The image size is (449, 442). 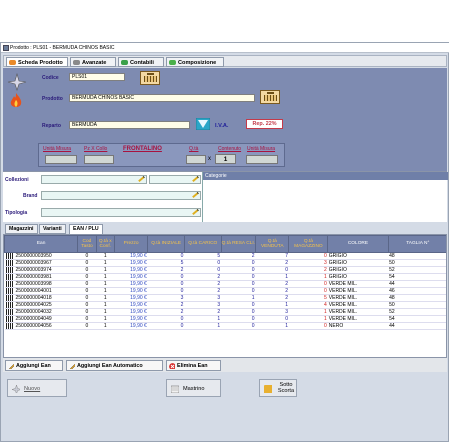 What do you see at coordinates (99, 159) in the screenshot?
I see `pz-collo-field` at bounding box center [99, 159].